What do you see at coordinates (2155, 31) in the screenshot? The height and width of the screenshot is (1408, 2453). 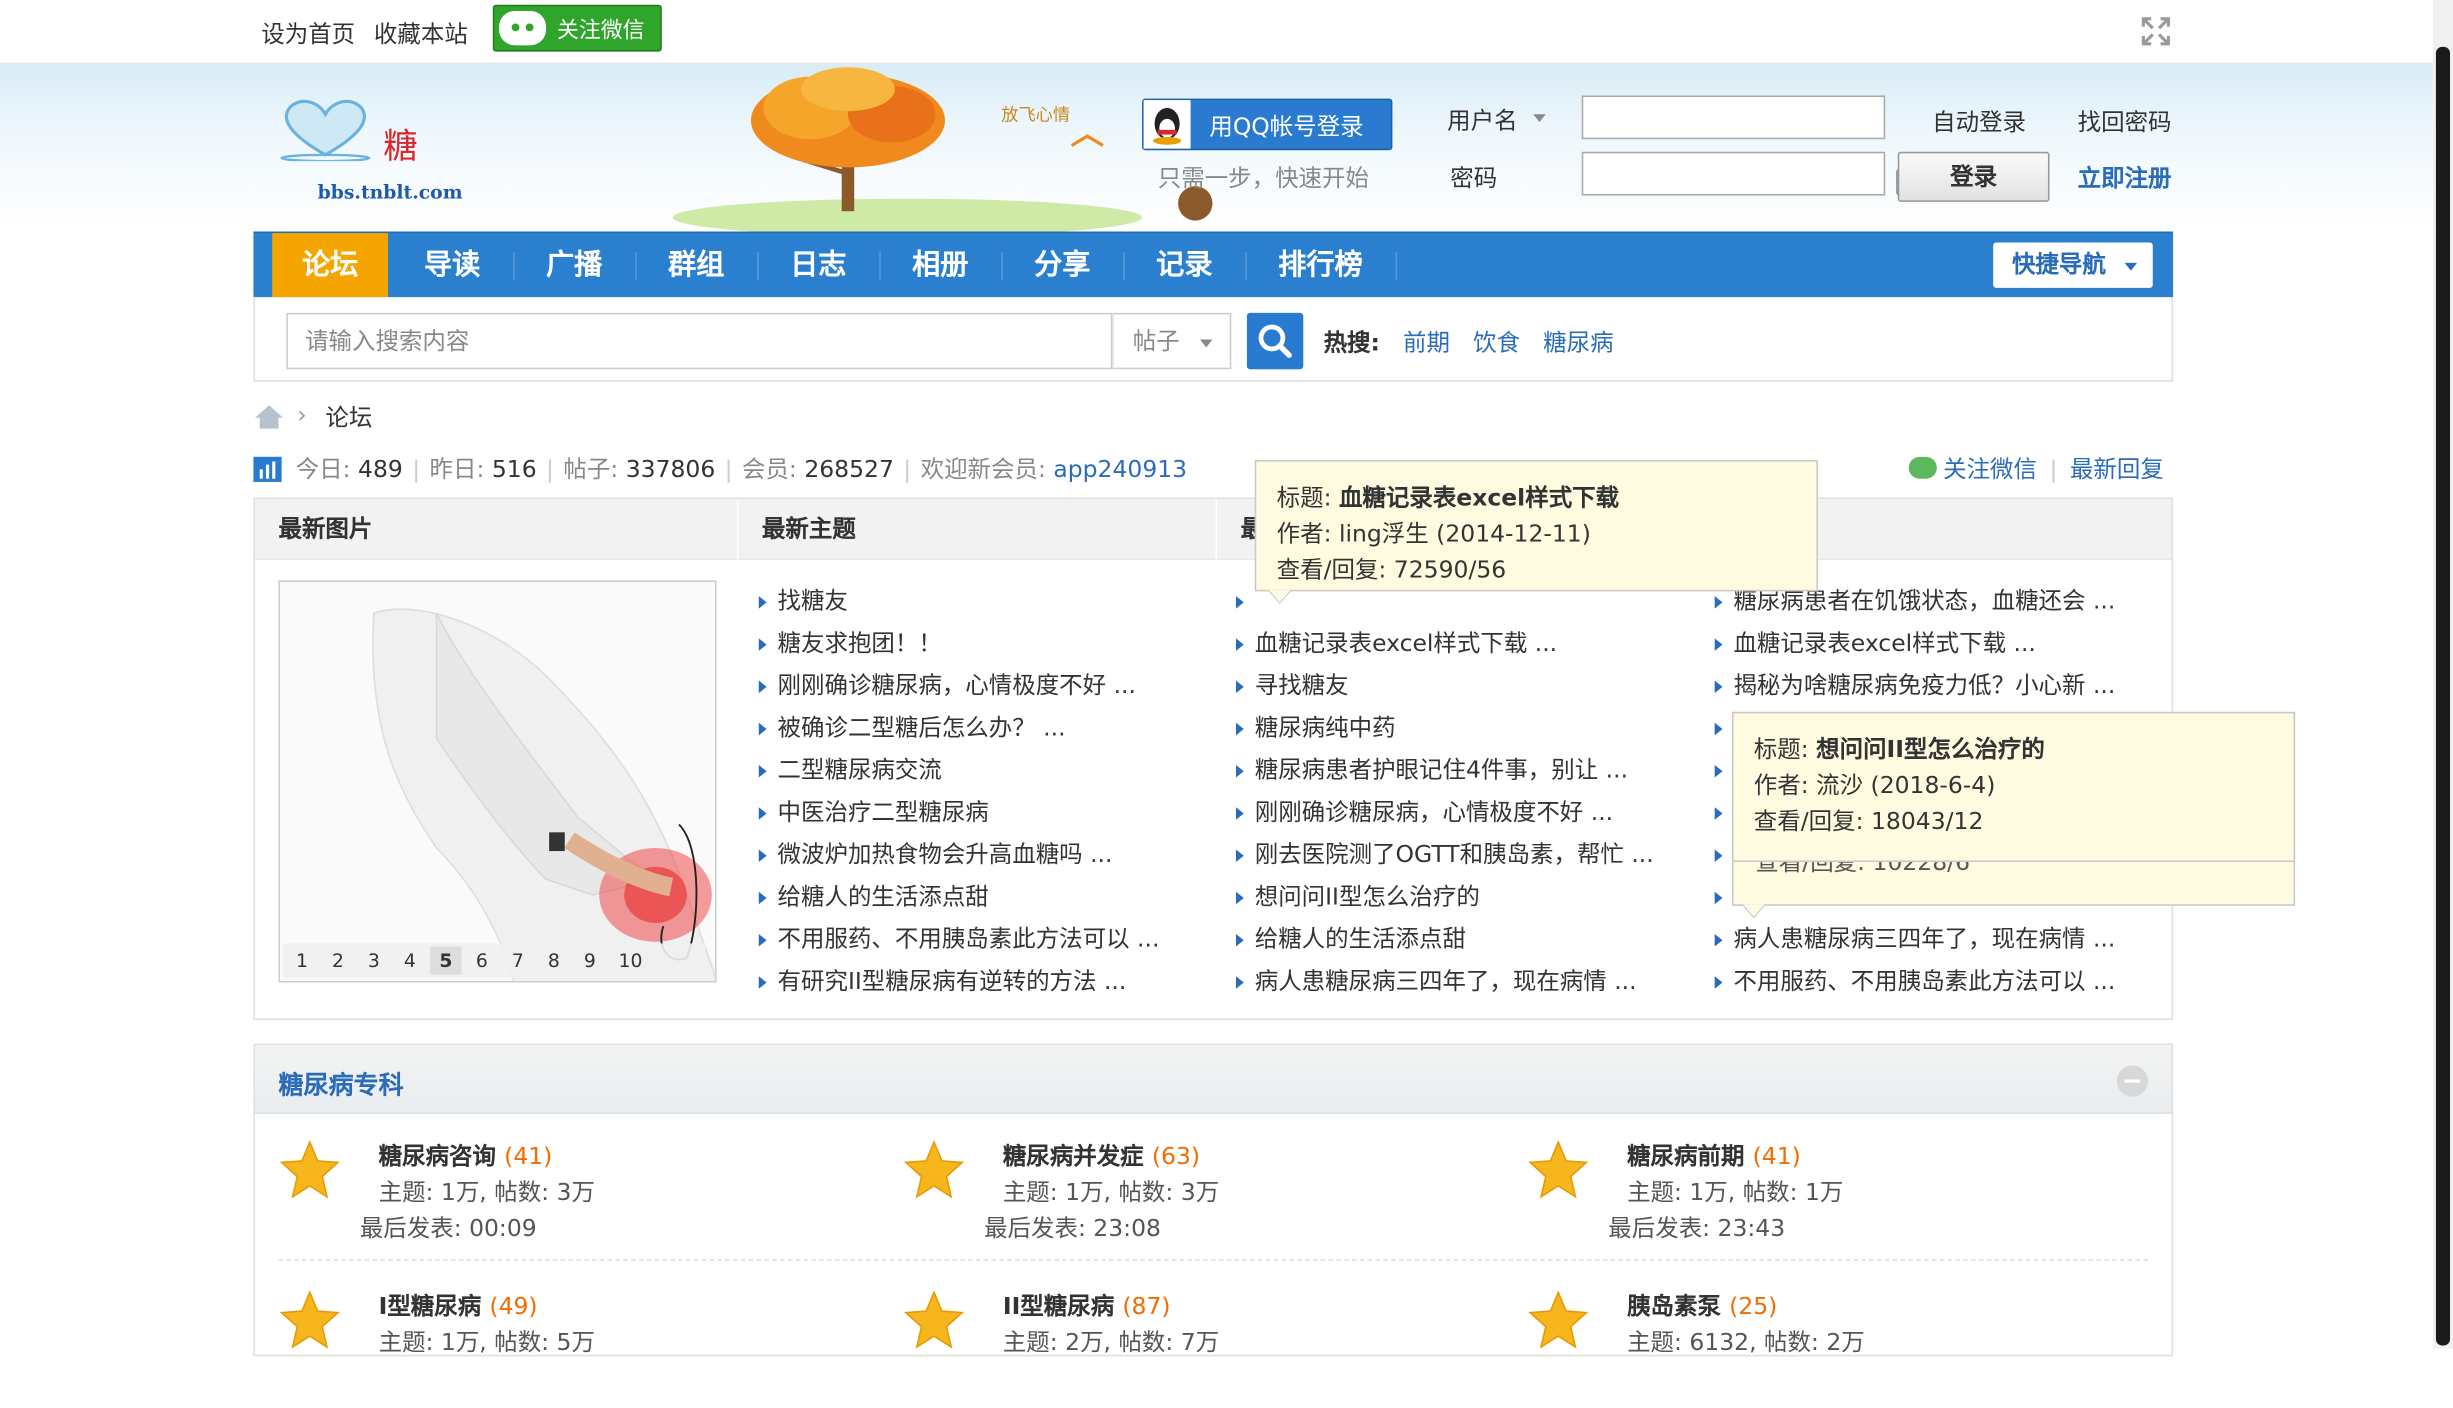 I see `expand-icon` at bounding box center [2155, 31].